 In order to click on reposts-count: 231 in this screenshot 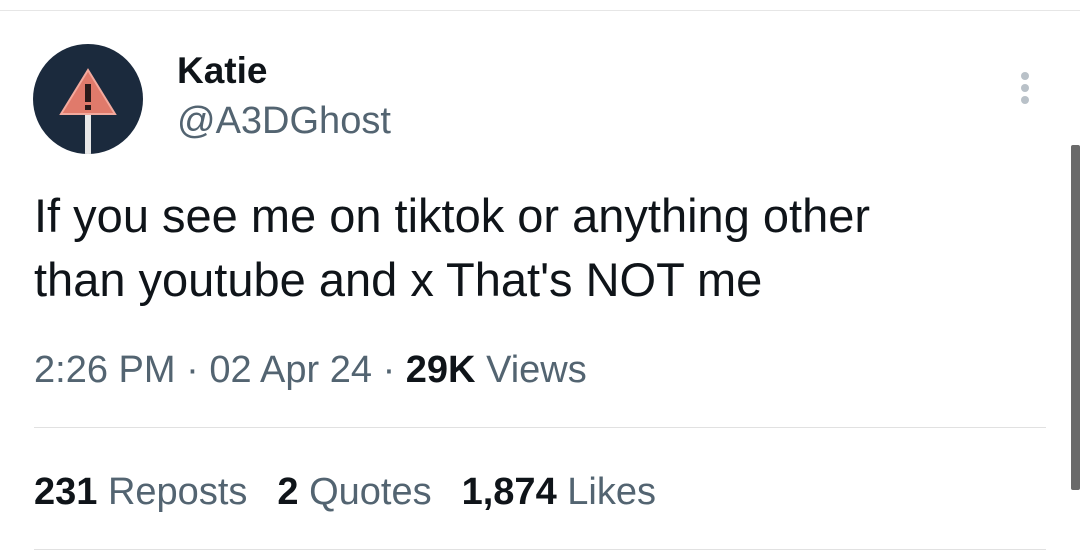, I will do `click(66, 492)`.